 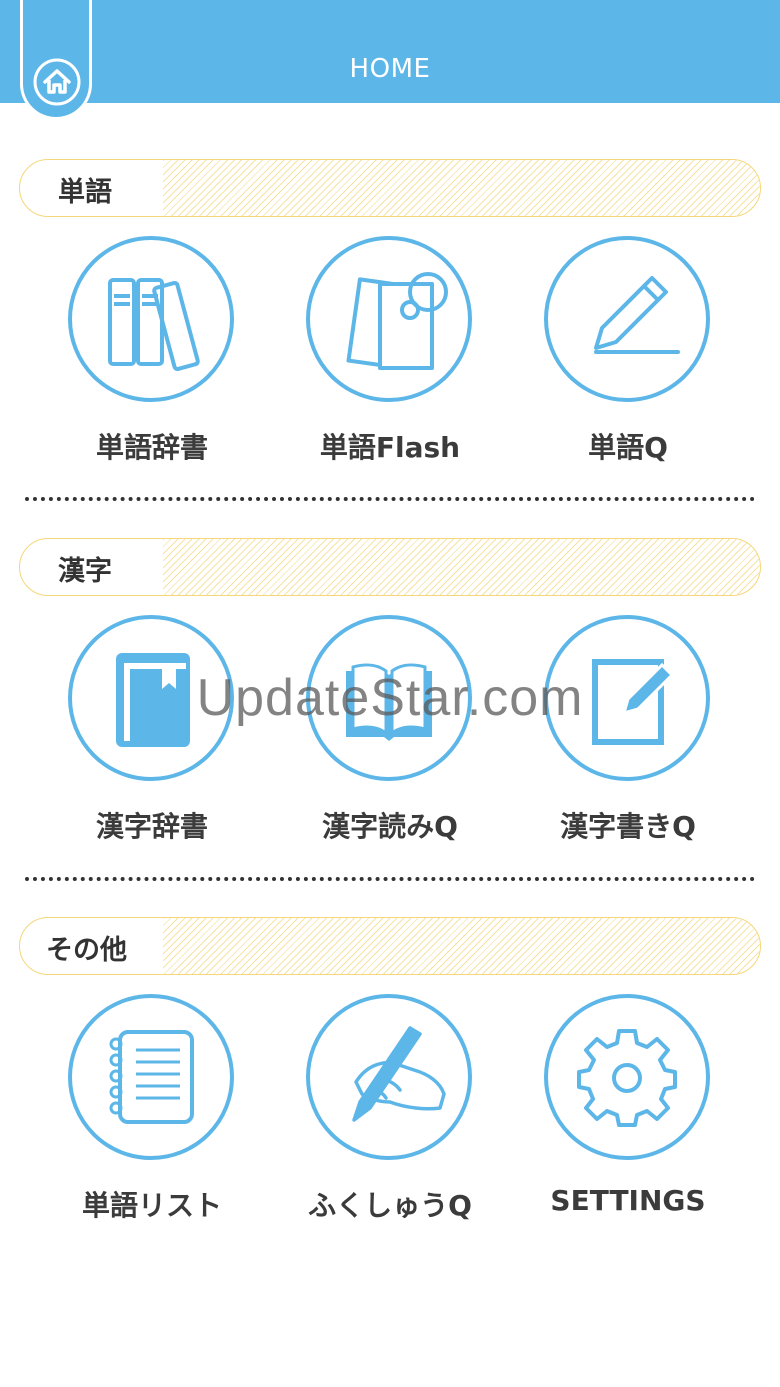 I want to click on pencil-icon, so click(x=637, y=315).